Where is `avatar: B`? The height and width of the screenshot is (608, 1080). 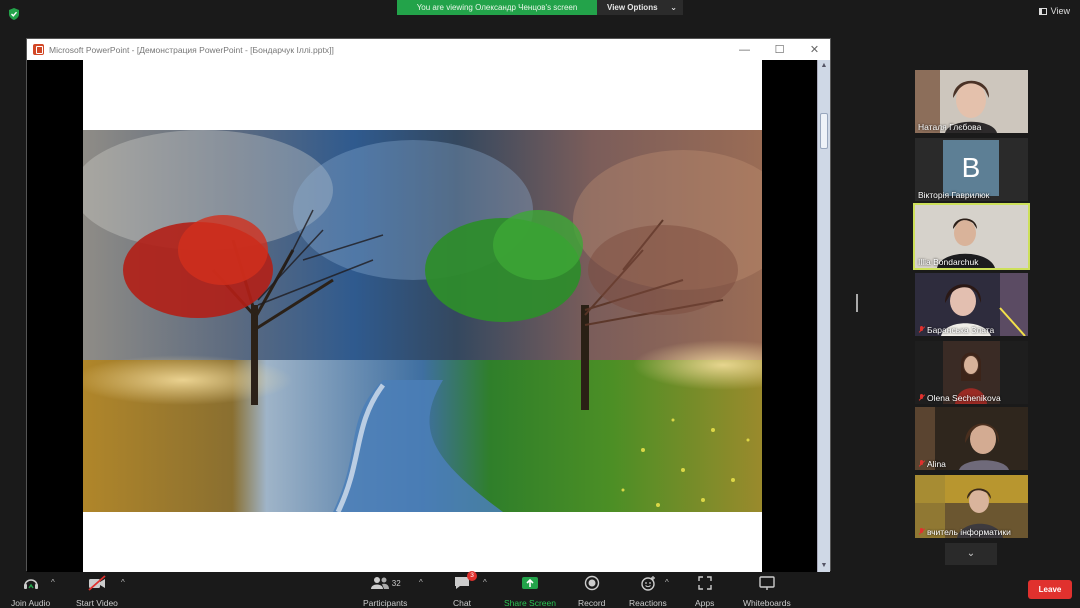
avatar: B is located at coordinates (971, 168).